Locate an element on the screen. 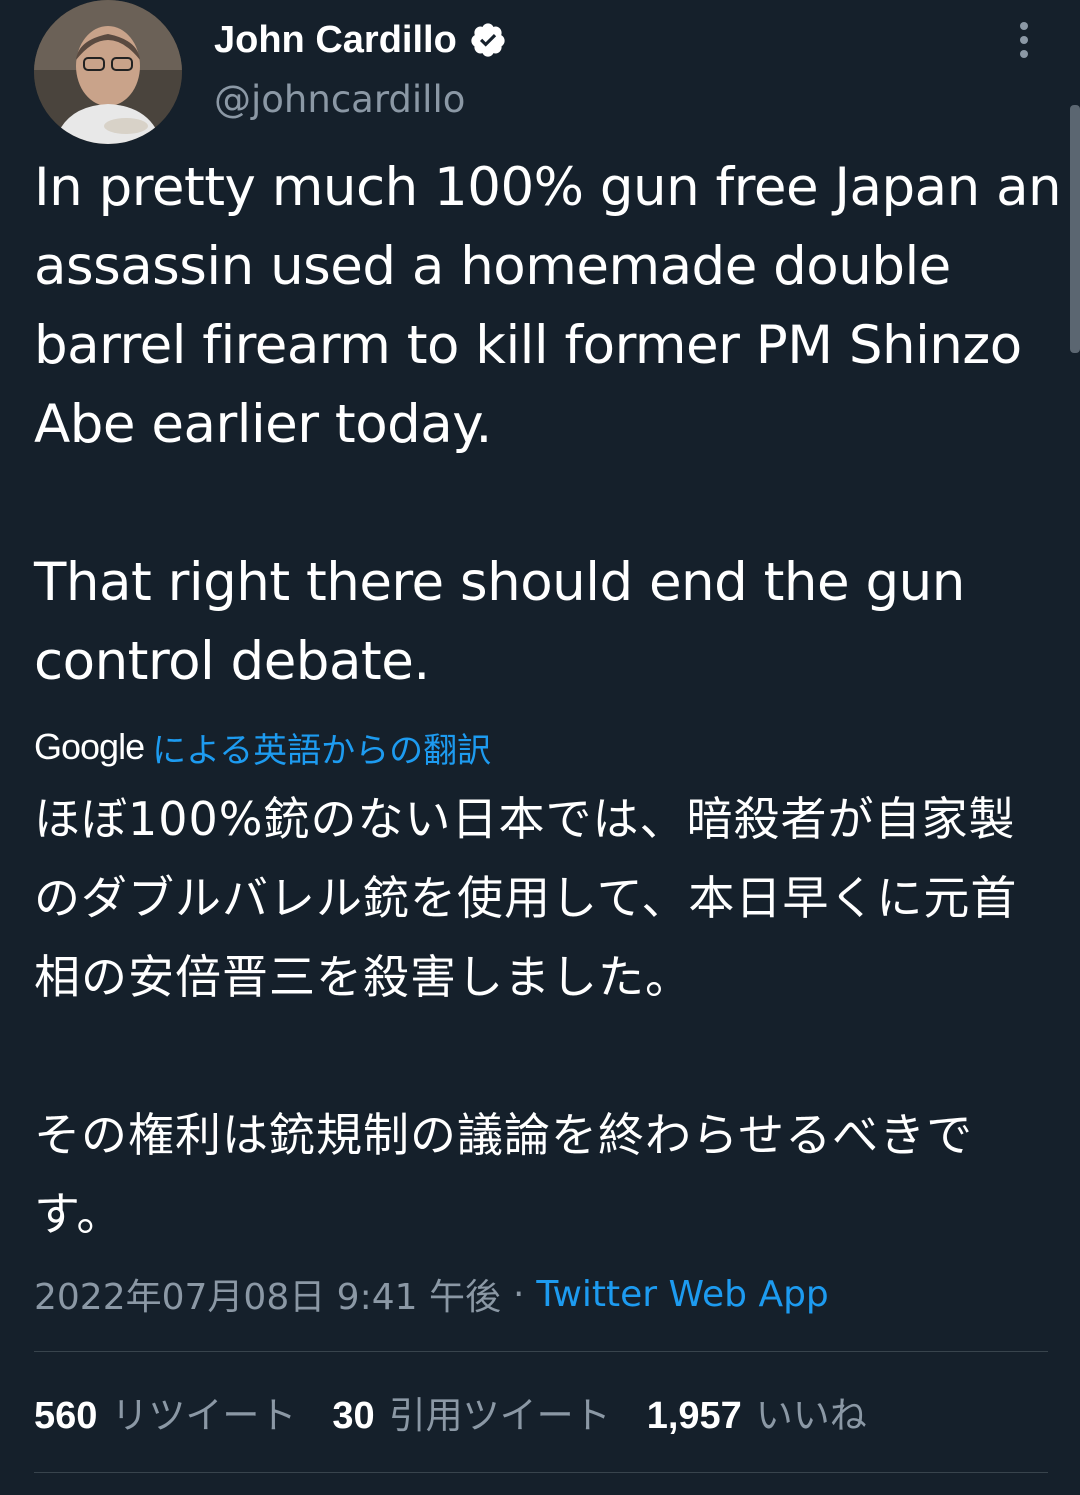  likes-count: 1,957 is located at coordinates (694, 1416).